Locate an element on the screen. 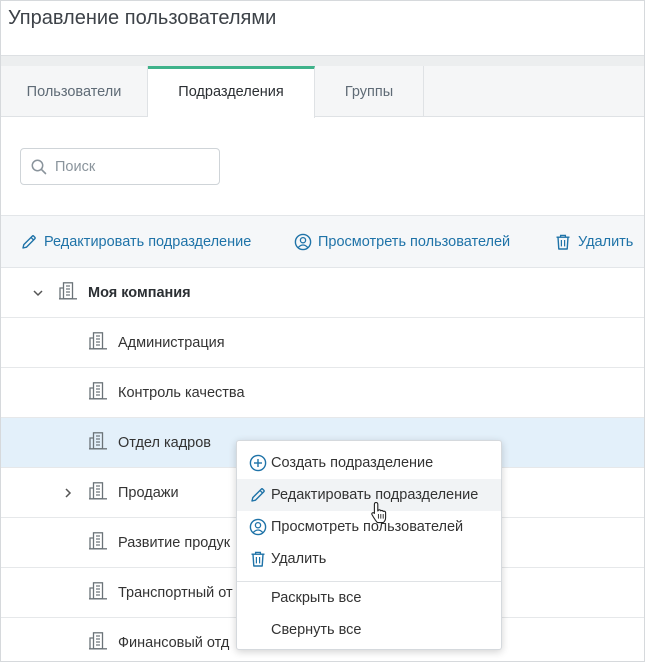 The image size is (645, 662). tree-row-label: Продажи is located at coordinates (148, 492).